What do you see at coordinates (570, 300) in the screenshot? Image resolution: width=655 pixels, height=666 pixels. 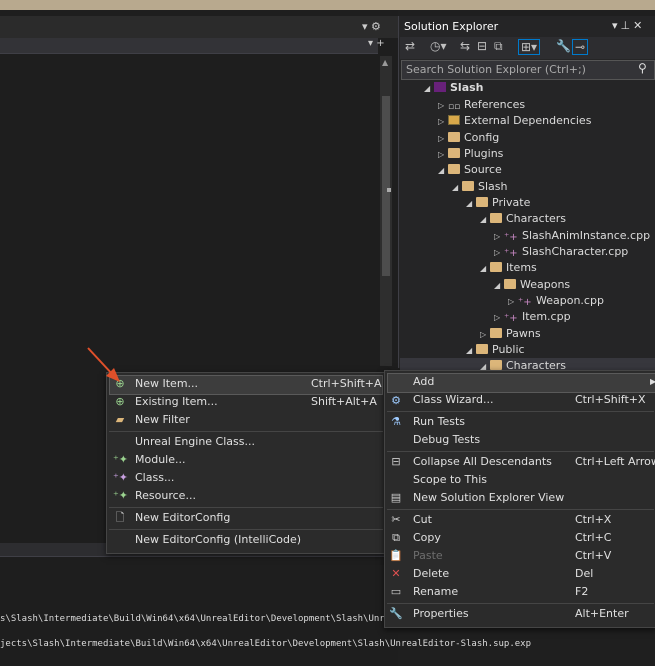 I see `tree-item-label: Weapon.cpp` at bounding box center [570, 300].